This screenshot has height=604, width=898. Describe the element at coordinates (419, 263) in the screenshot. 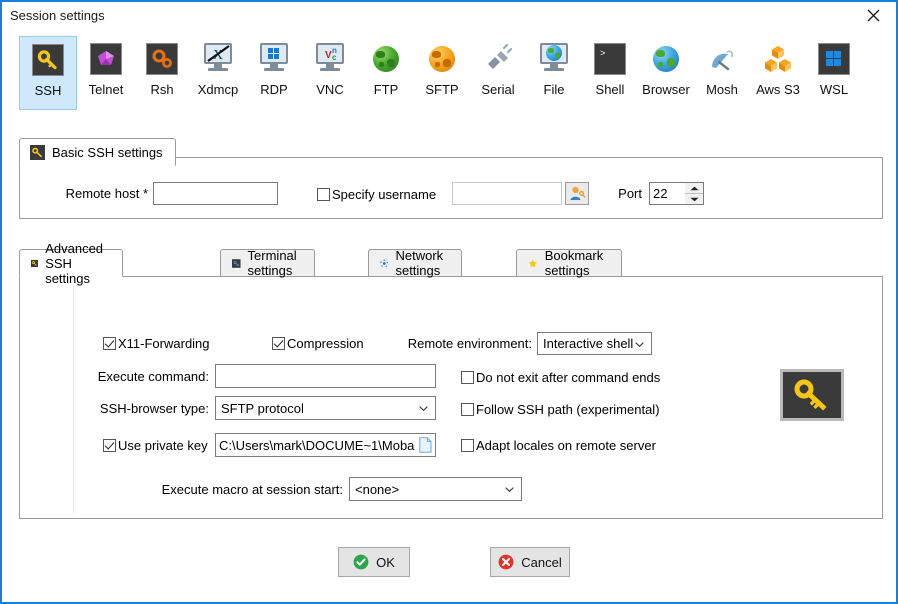

I see `tab-label: Network settings` at that location.